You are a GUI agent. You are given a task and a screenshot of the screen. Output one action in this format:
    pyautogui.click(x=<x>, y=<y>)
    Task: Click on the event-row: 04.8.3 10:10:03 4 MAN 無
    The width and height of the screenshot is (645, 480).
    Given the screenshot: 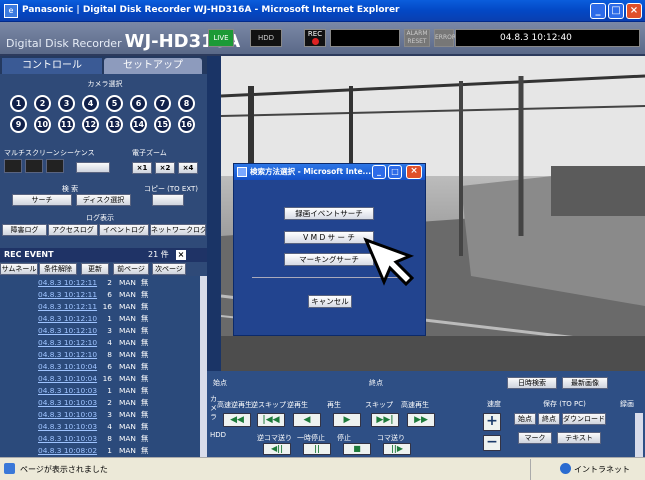 What is the action you would take?
    pyautogui.click(x=100, y=427)
    